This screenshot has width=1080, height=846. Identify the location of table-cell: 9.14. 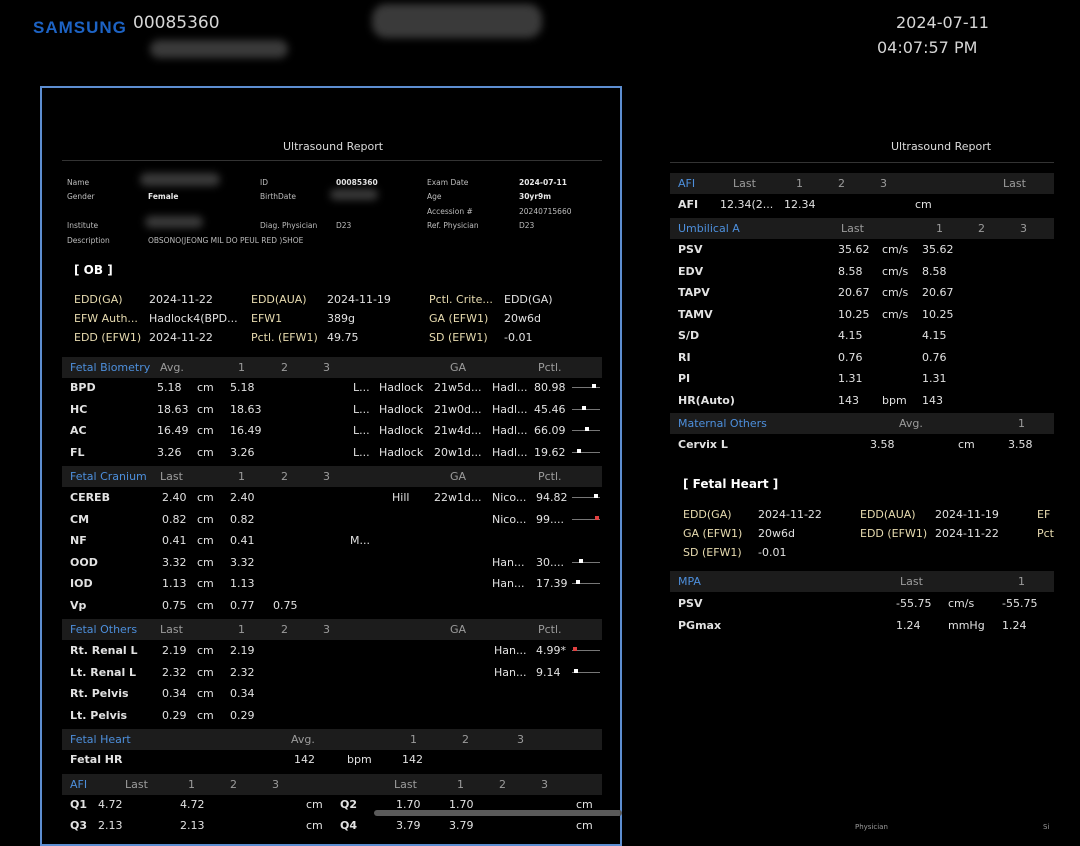
(548, 672).